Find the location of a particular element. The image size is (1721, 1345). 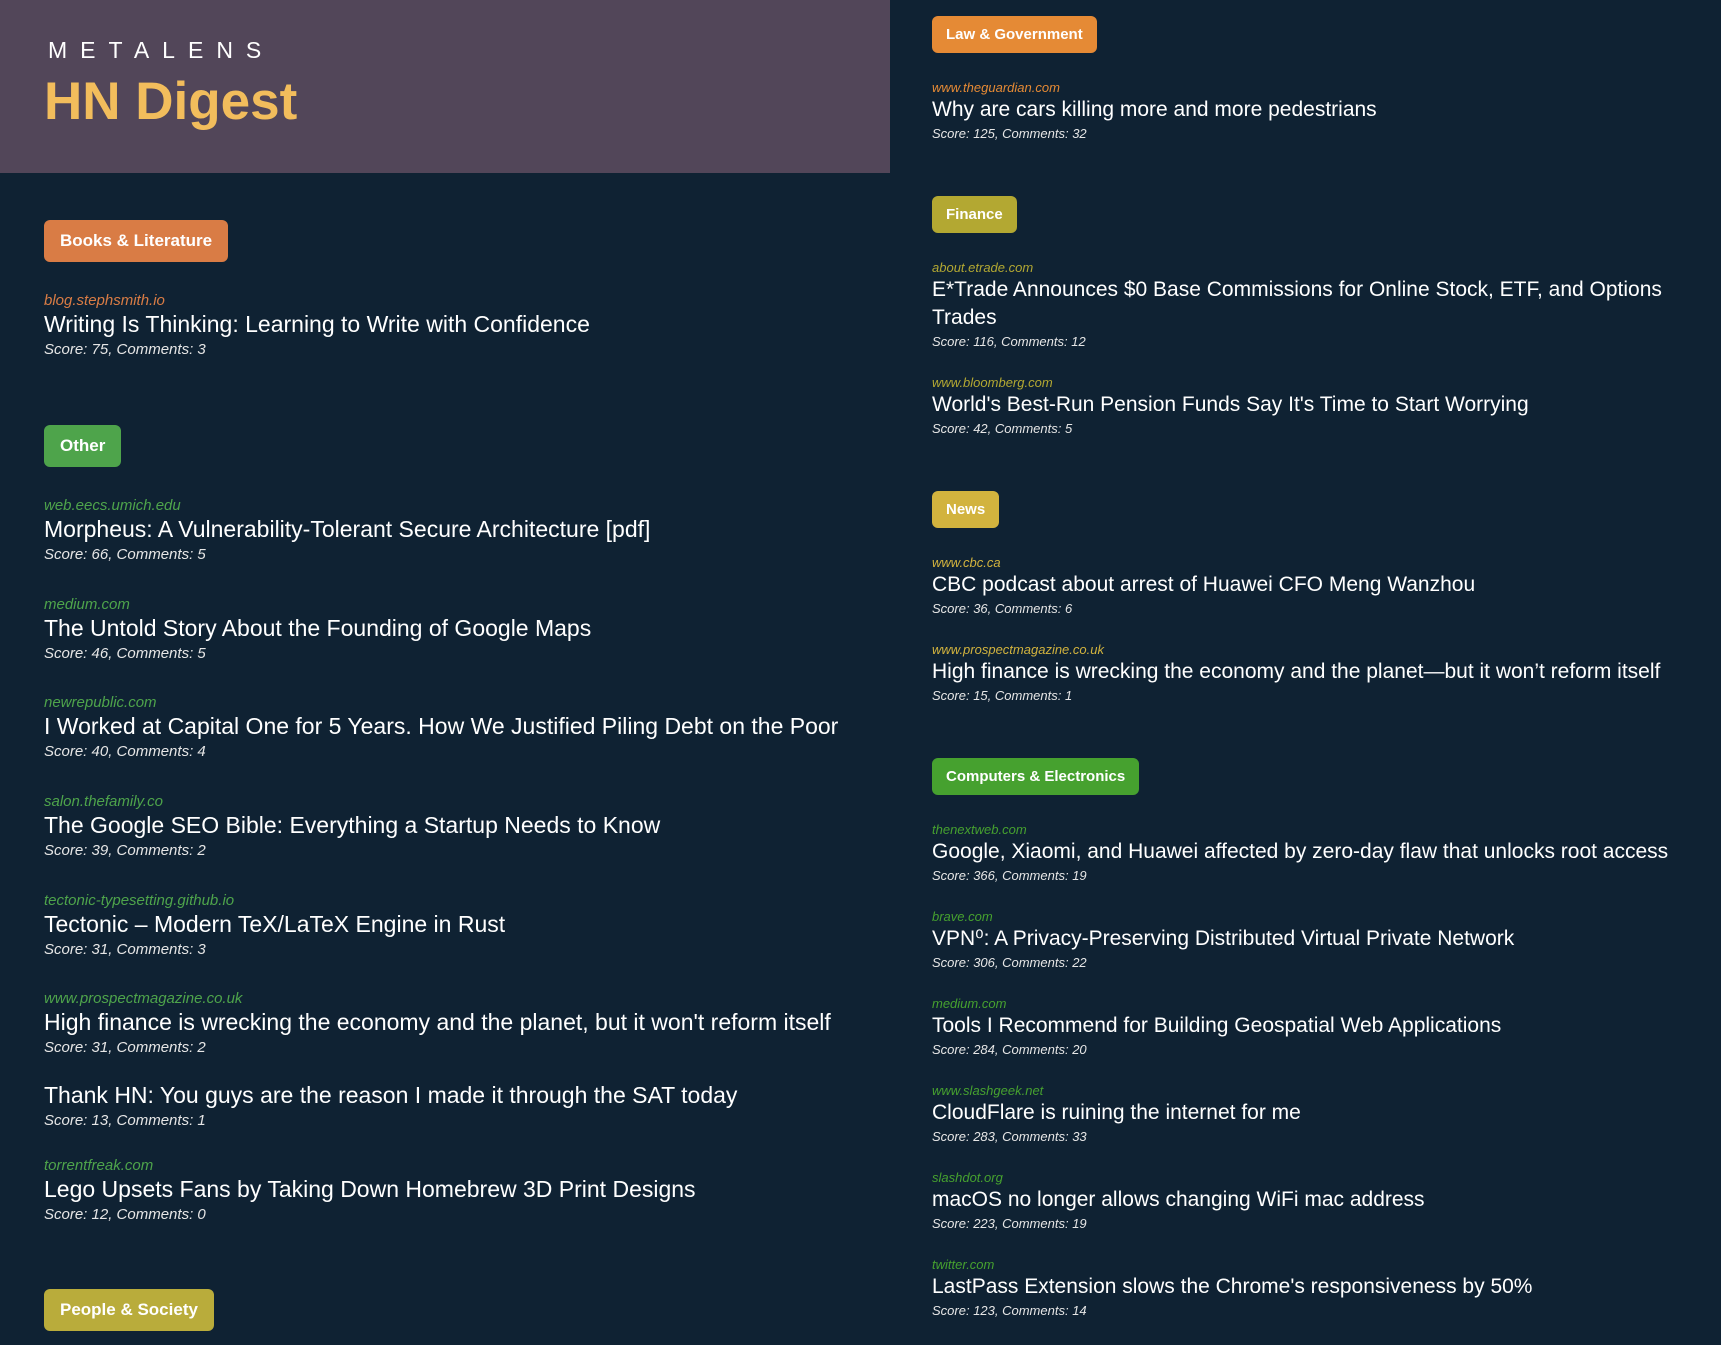

comments-value: 32 is located at coordinates (1079, 133).